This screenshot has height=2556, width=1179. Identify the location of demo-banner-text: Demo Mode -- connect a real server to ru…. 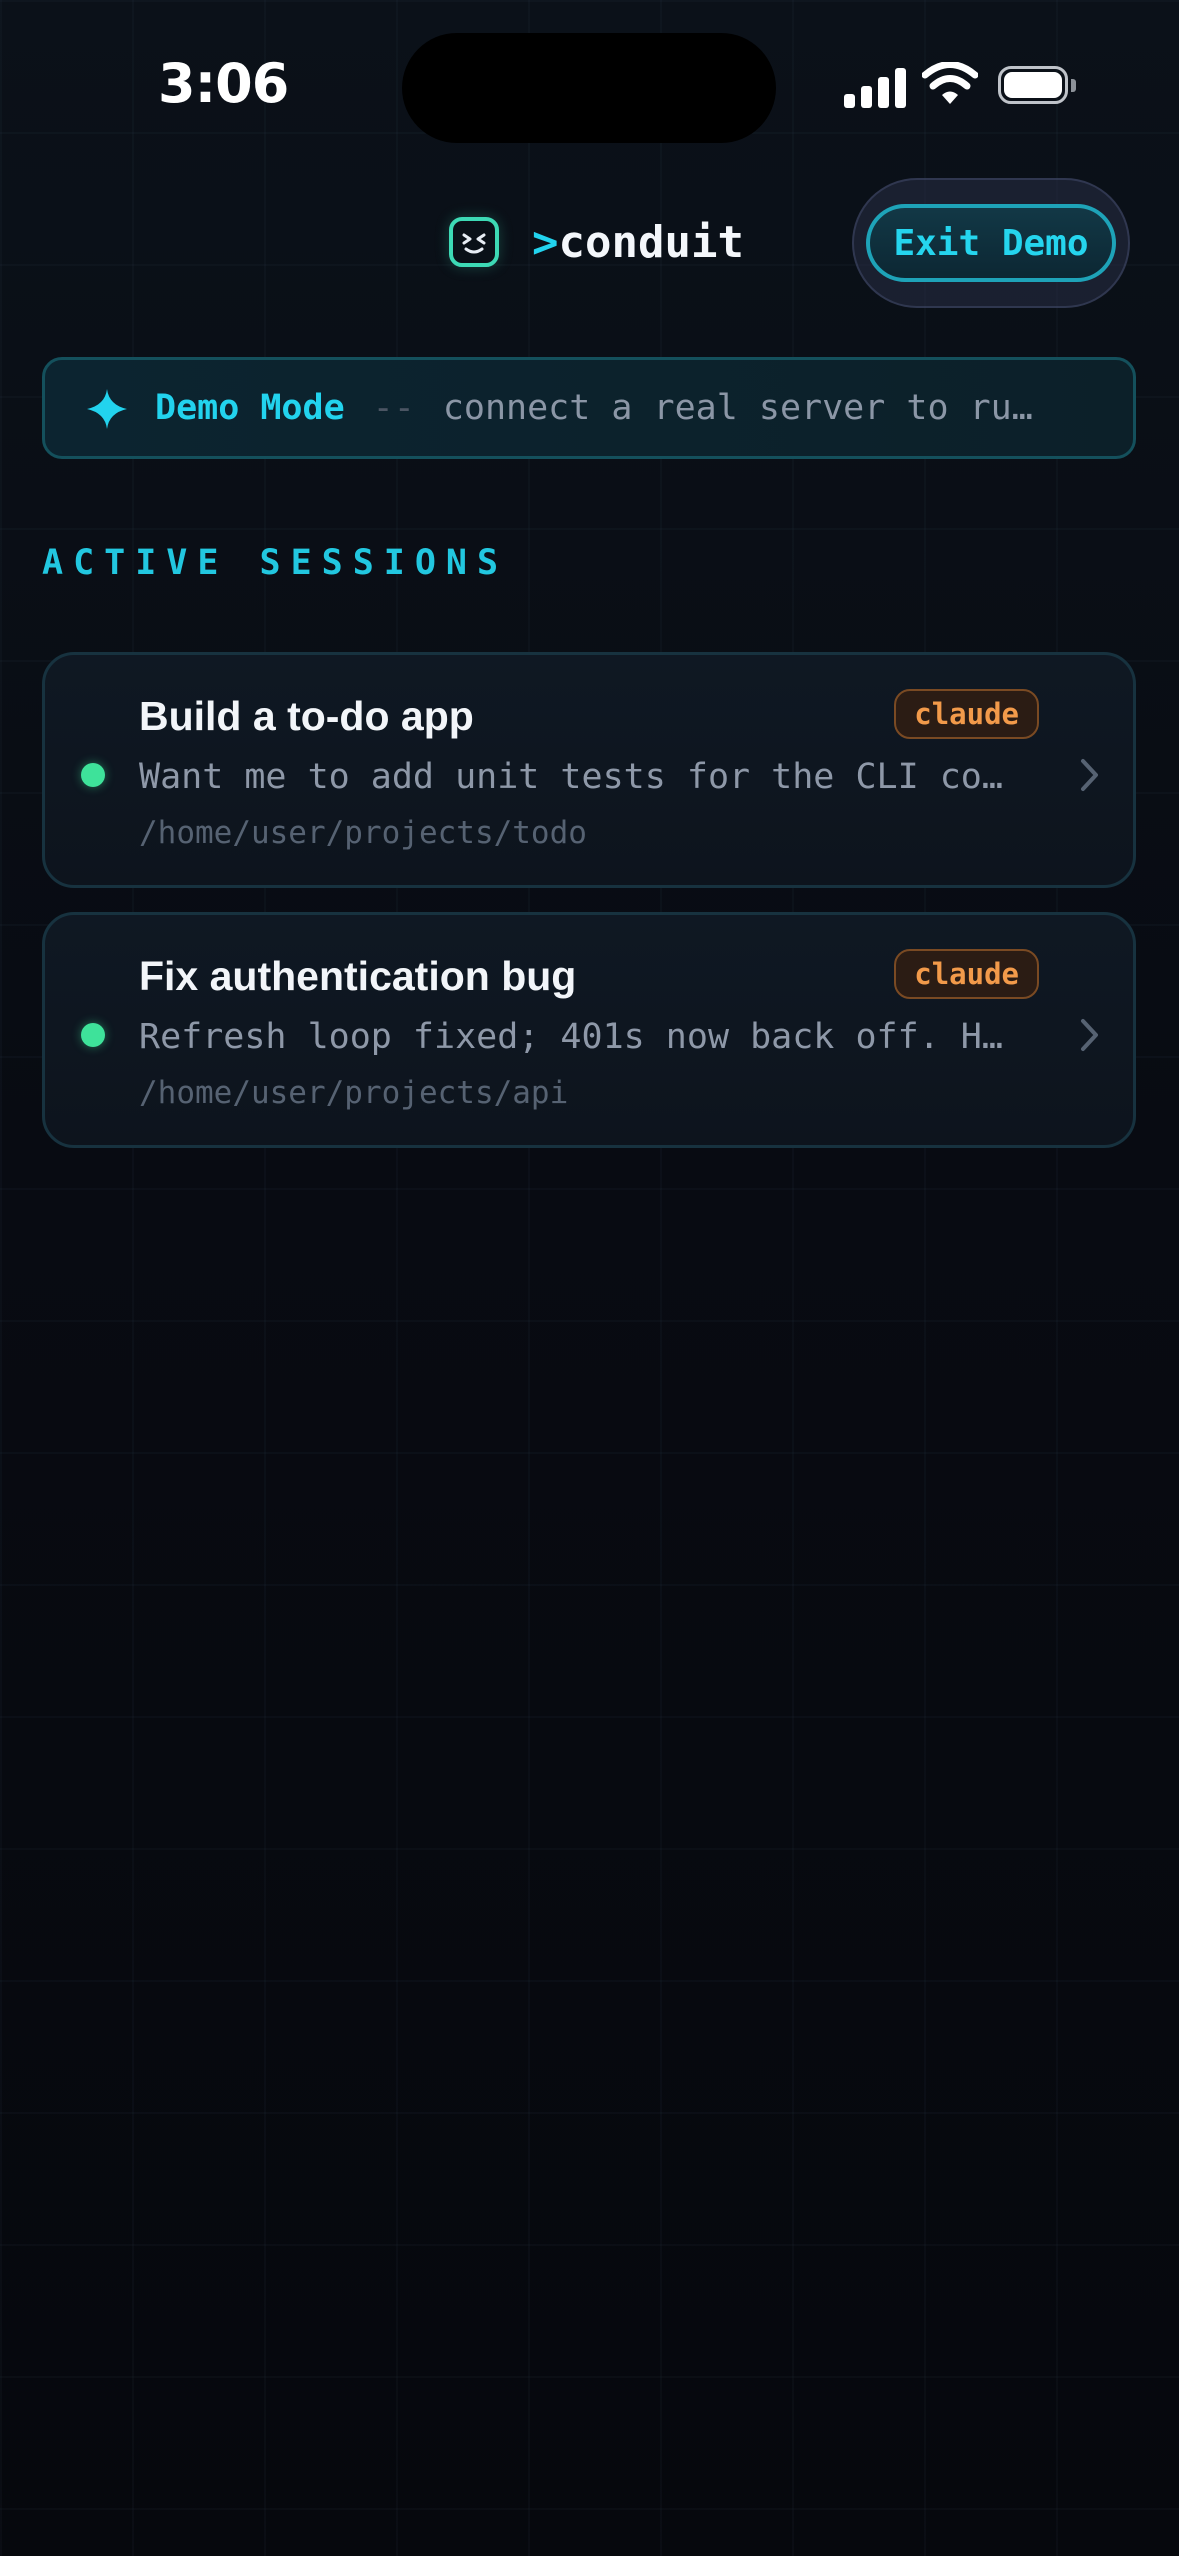
(604, 408).